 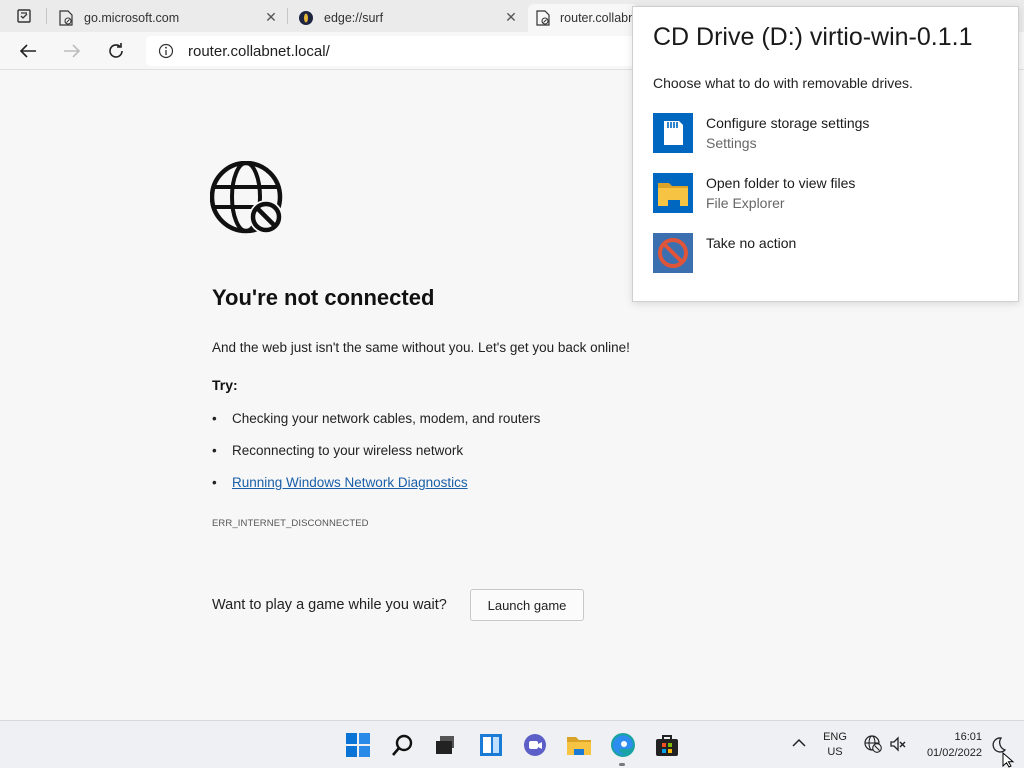 I want to click on search-button, so click(x=403, y=745).